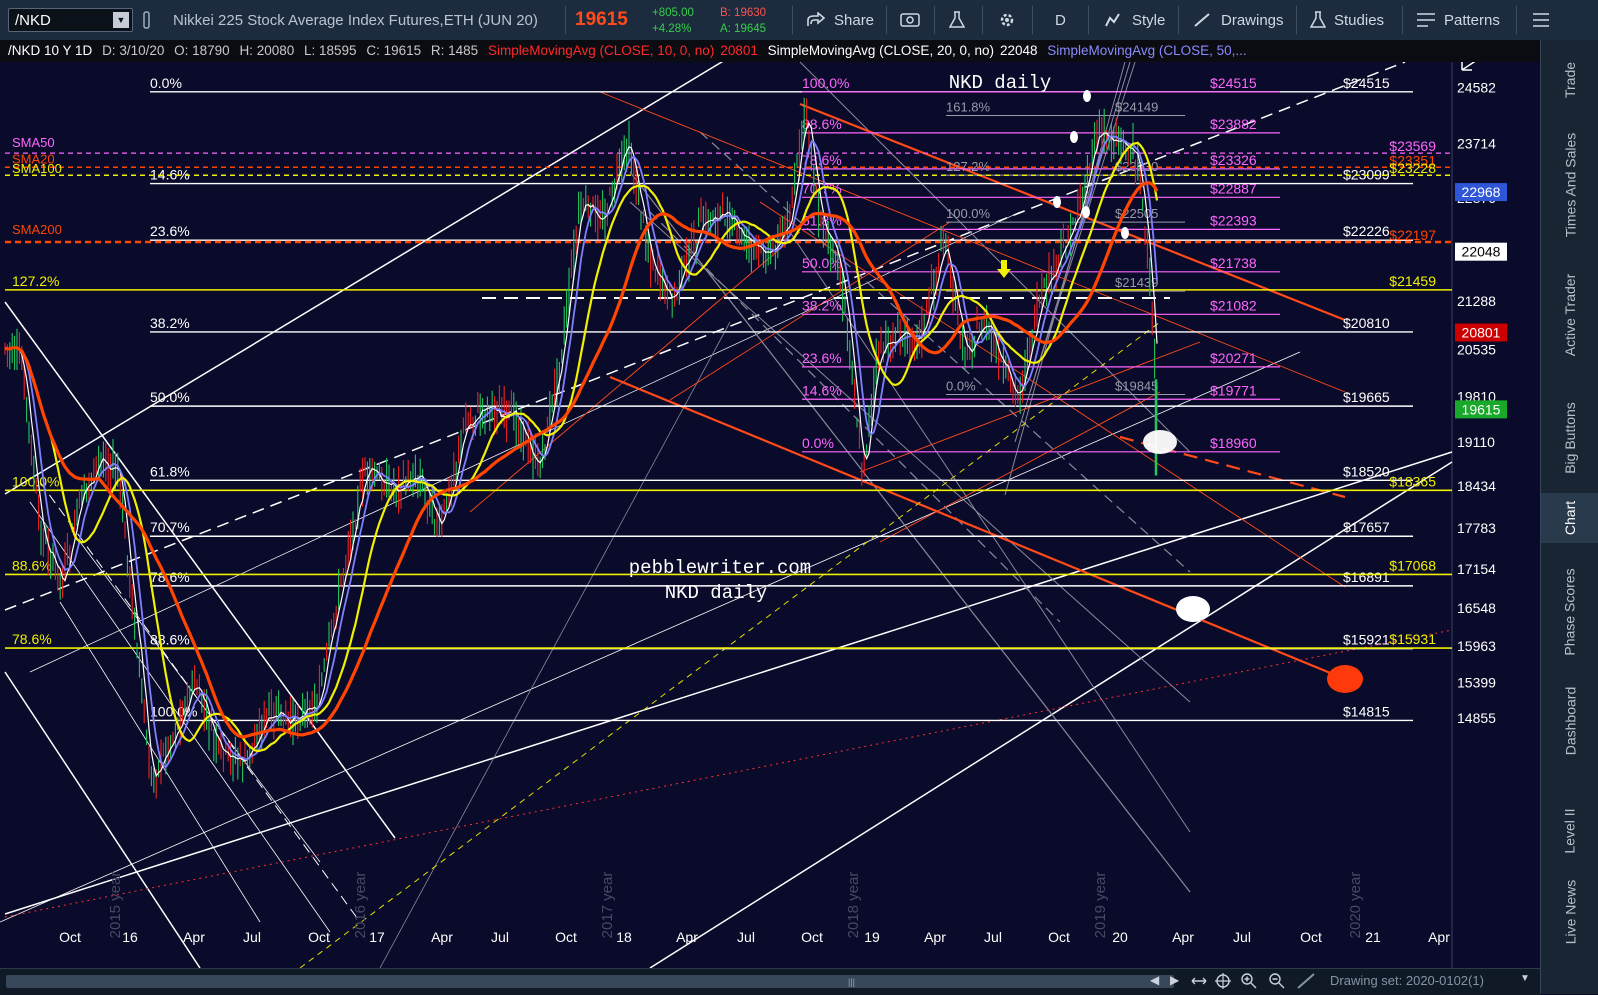 The width and height of the screenshot is (1598, 995). I want to click on x-tick-label: 17, so click(377, 937).